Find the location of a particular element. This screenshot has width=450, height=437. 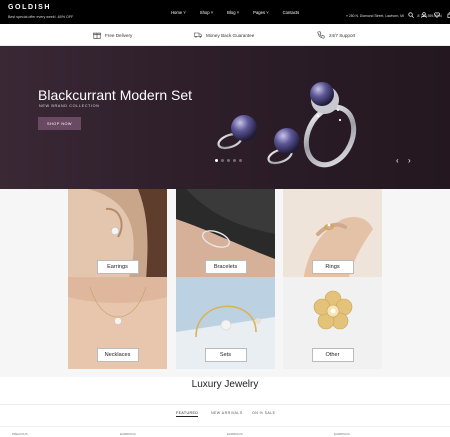

feature-label: 24/7 Support is located at coordinates (342, 35).